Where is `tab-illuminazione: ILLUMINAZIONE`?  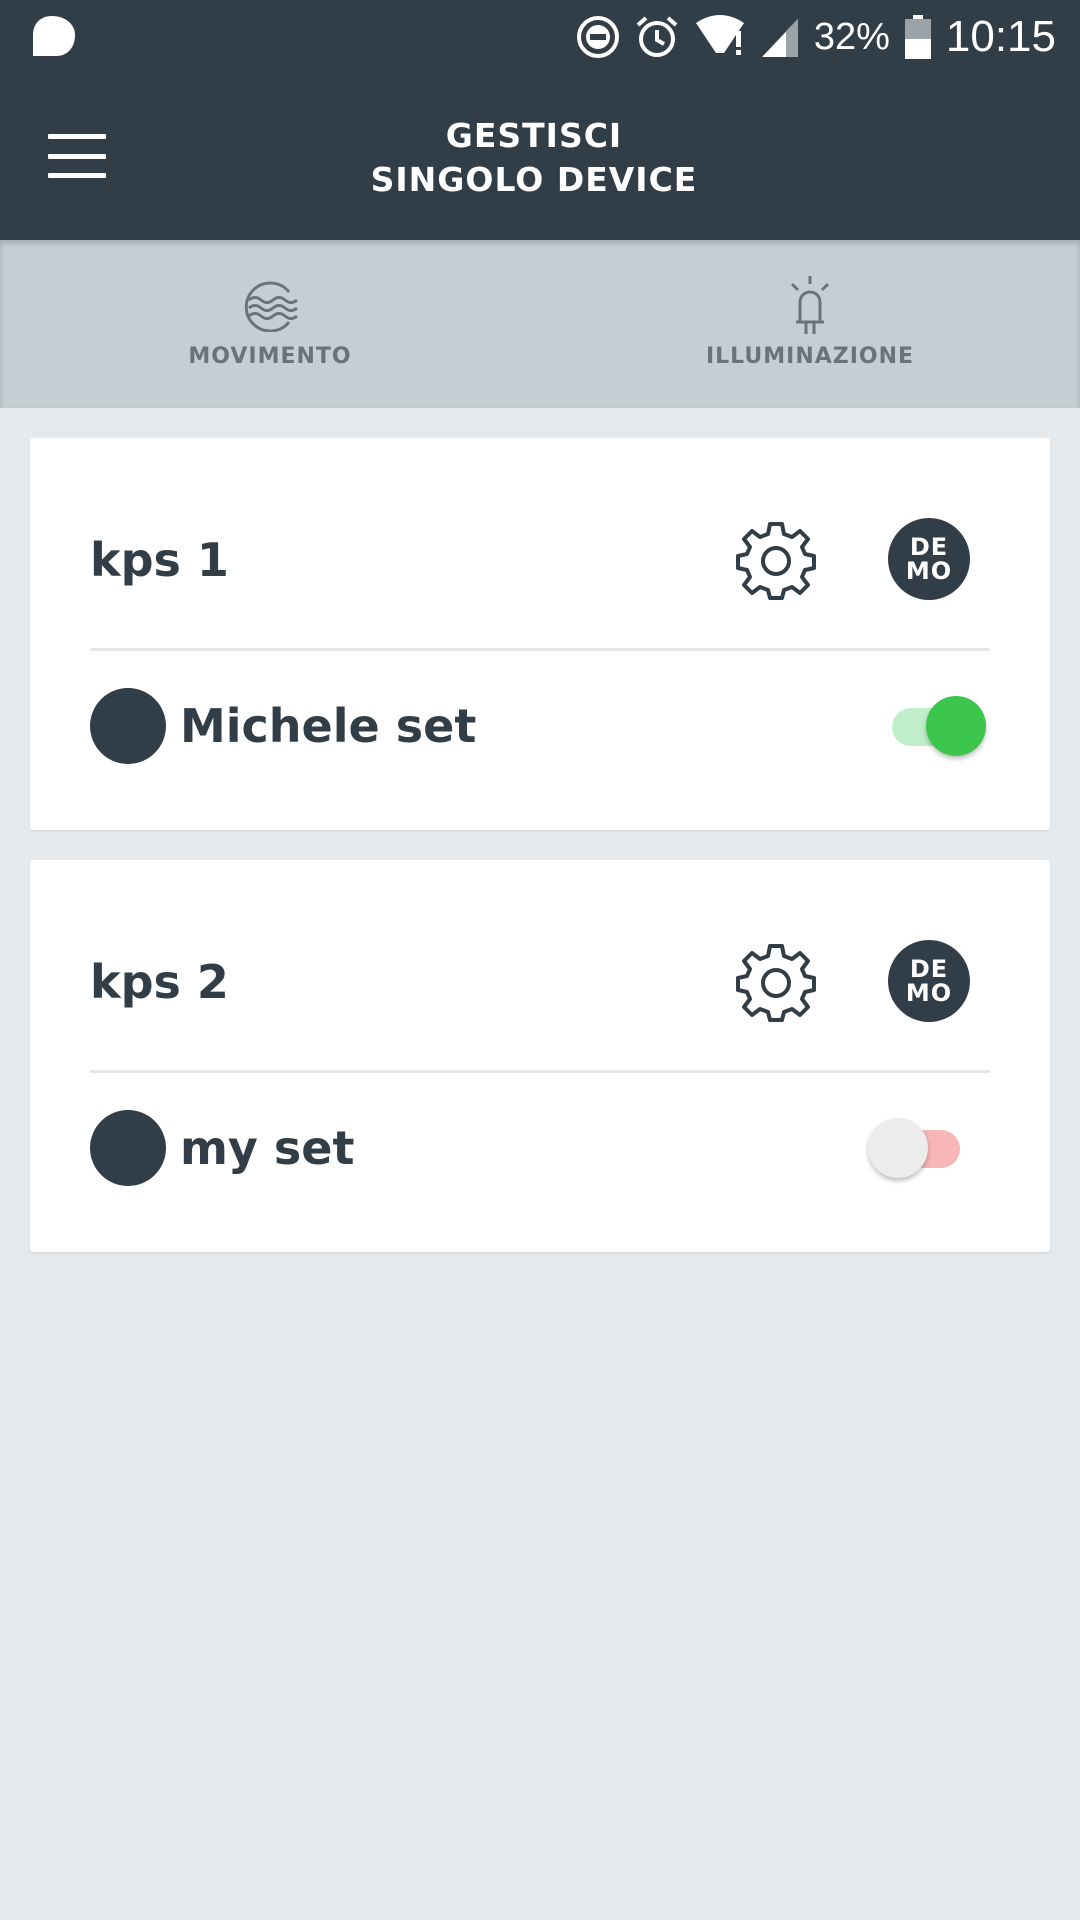 tab-illuminazione: ILLUMINAZIONE is located at coordinates (810, 324).